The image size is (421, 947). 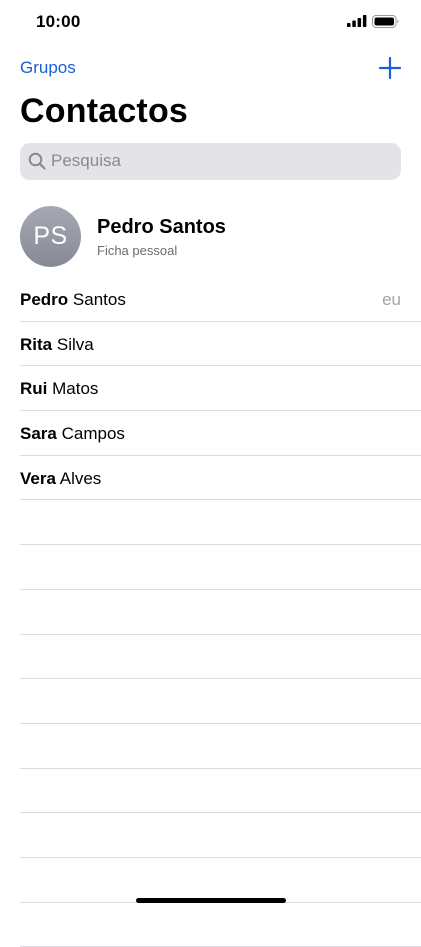 I want to click on contact-row: Rui Matos, so click(x=220, y=389).